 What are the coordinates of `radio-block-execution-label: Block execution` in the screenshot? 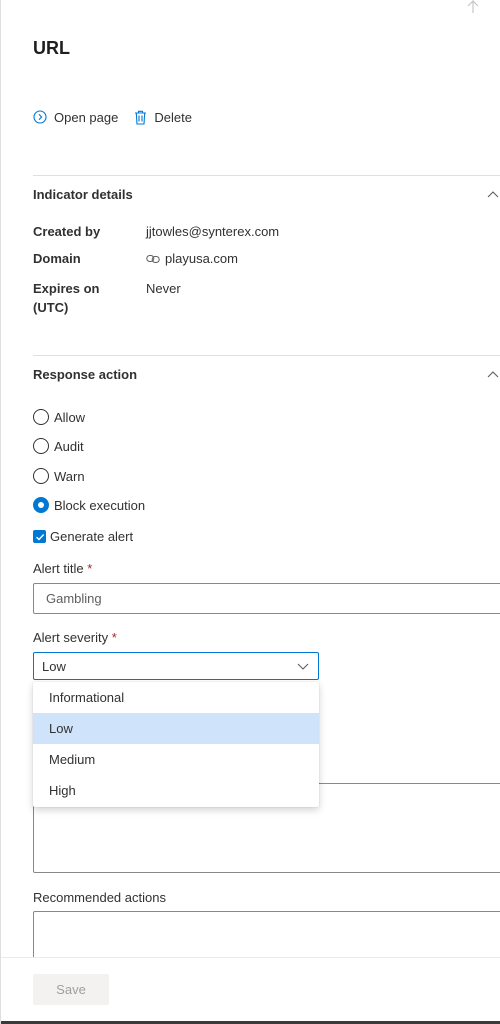 It's located at (100, 505).